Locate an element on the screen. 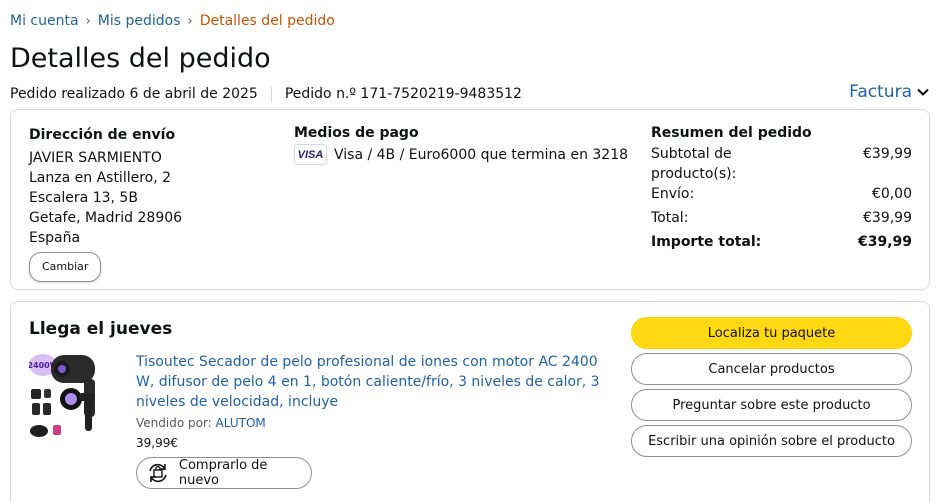 This screenshot has width=939, height=502. summary-label: Subtotal de producto(s): is located at coordinates (694, 164).